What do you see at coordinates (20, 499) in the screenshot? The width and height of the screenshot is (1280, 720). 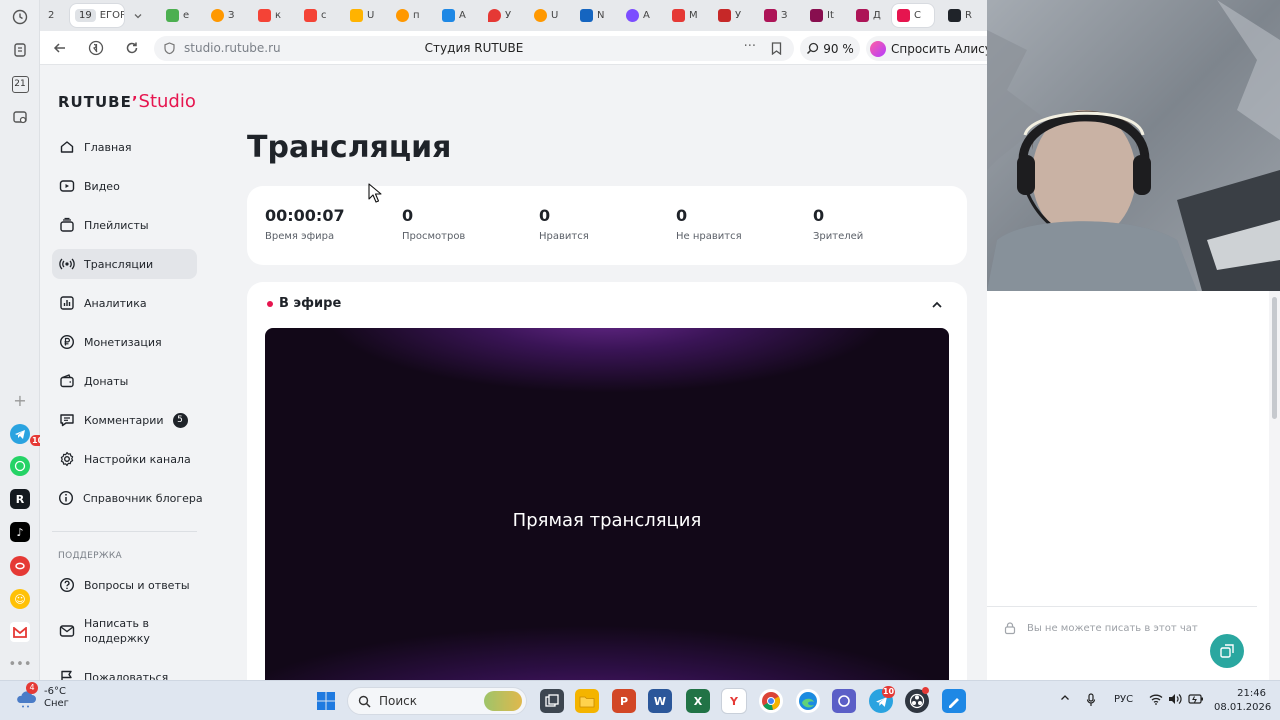 I see `rutube-app-icon: R` at bounding box center [20, 499].